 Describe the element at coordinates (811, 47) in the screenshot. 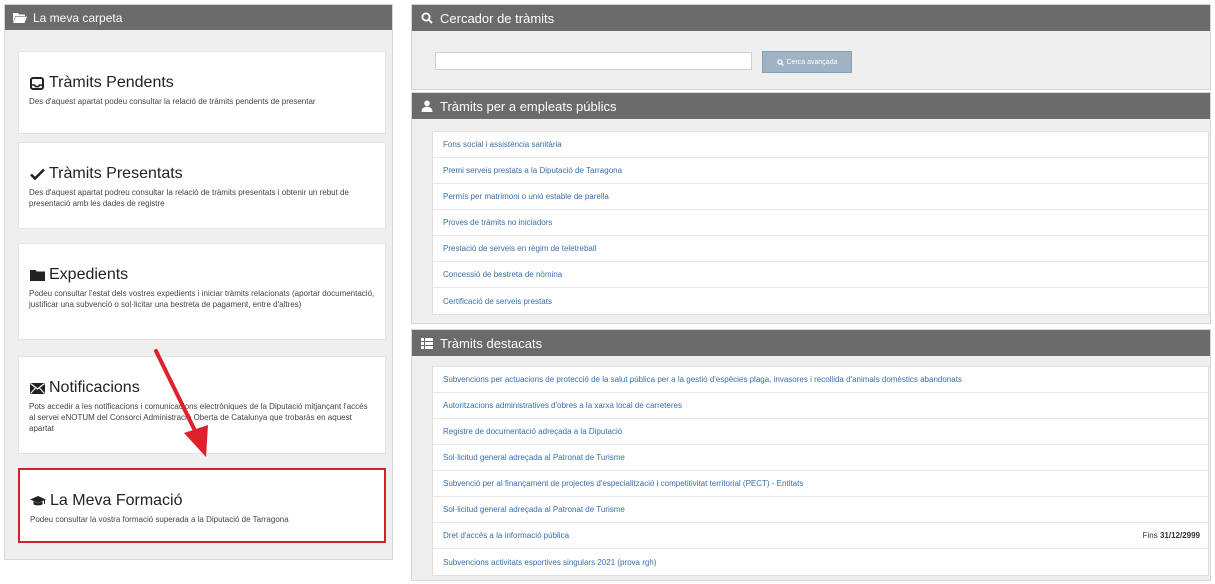

I see `procedure-search-panel: Cercador de tràmits Cerca avançada` at that location.